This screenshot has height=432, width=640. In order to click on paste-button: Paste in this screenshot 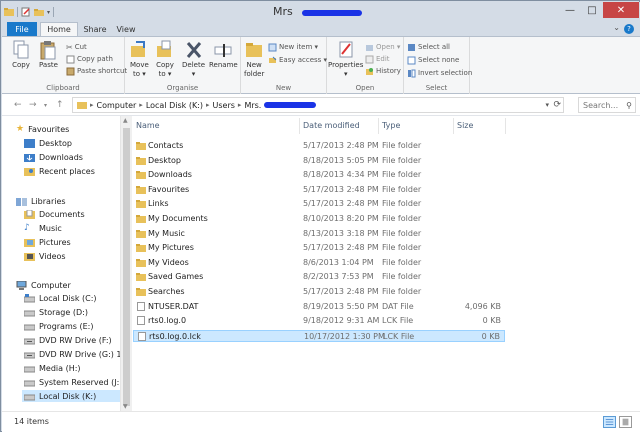, I will do `click(48, 55)`.